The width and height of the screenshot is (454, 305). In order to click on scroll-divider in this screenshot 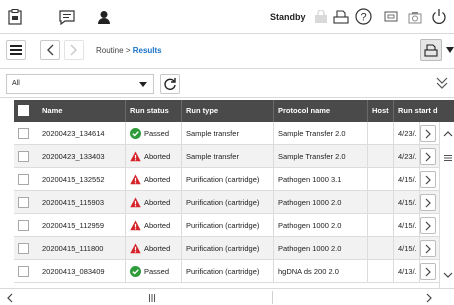, I will do `click(272, 297)`.